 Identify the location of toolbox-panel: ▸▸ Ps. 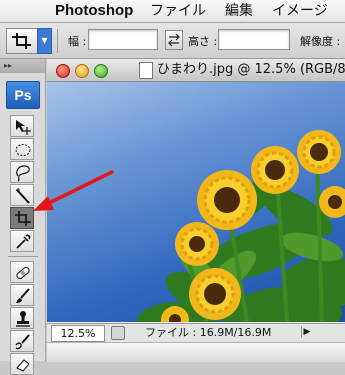
(23, 217).